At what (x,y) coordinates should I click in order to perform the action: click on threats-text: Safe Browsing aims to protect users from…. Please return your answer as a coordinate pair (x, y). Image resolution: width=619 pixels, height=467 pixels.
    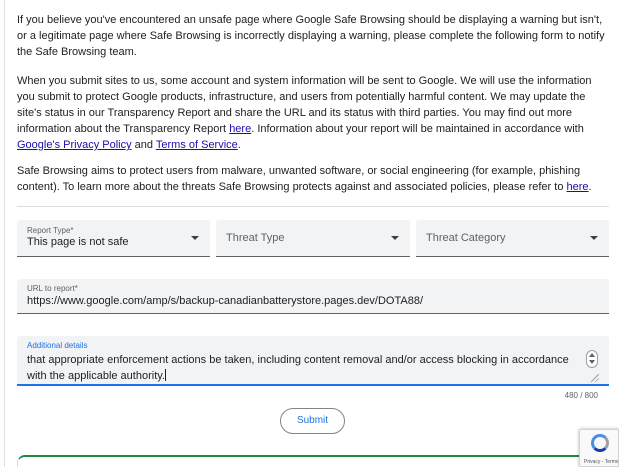
    Looking at the image, I should click on (299, 179).